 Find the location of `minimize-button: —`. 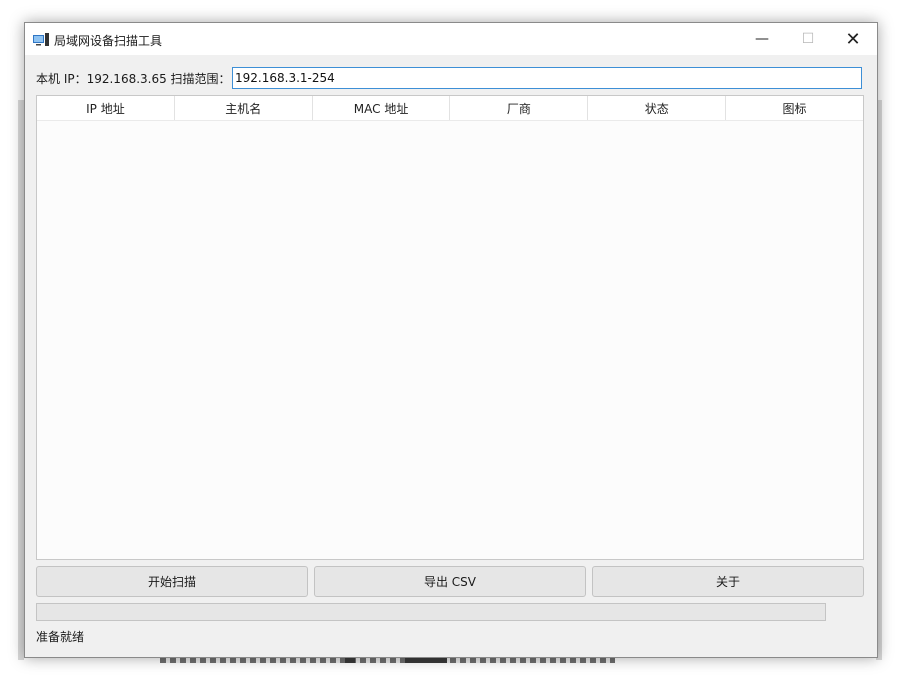

minimize-button: — is located at coordinates (762, 39).